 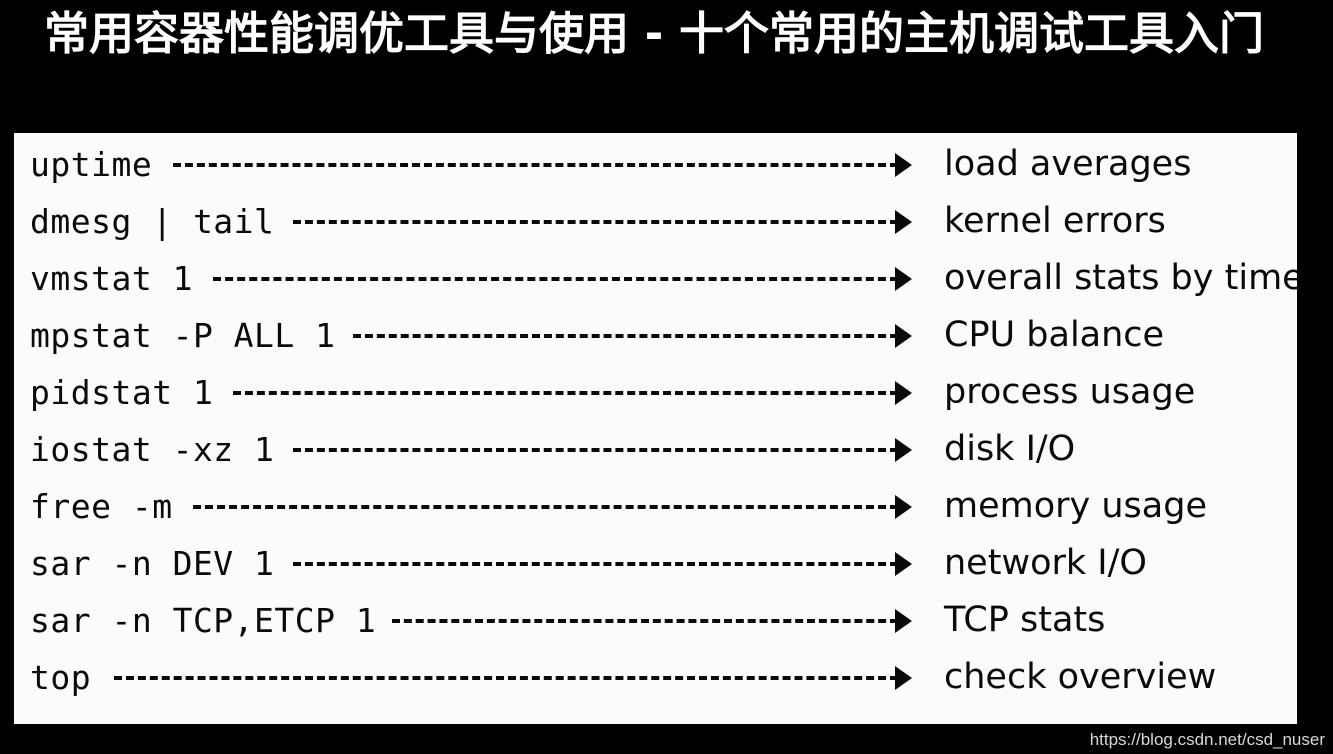 I want to click on tool-row: iostat -xz 1 disk I/O, so click(x=655, y=449).